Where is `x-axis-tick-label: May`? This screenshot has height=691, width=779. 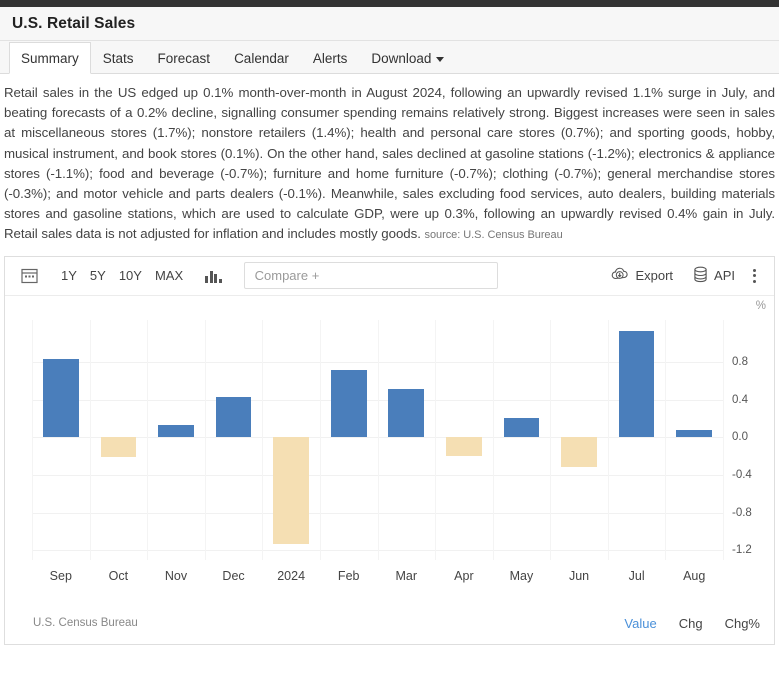 x-axis-tick-label: May is located at coordinates (521, 575).